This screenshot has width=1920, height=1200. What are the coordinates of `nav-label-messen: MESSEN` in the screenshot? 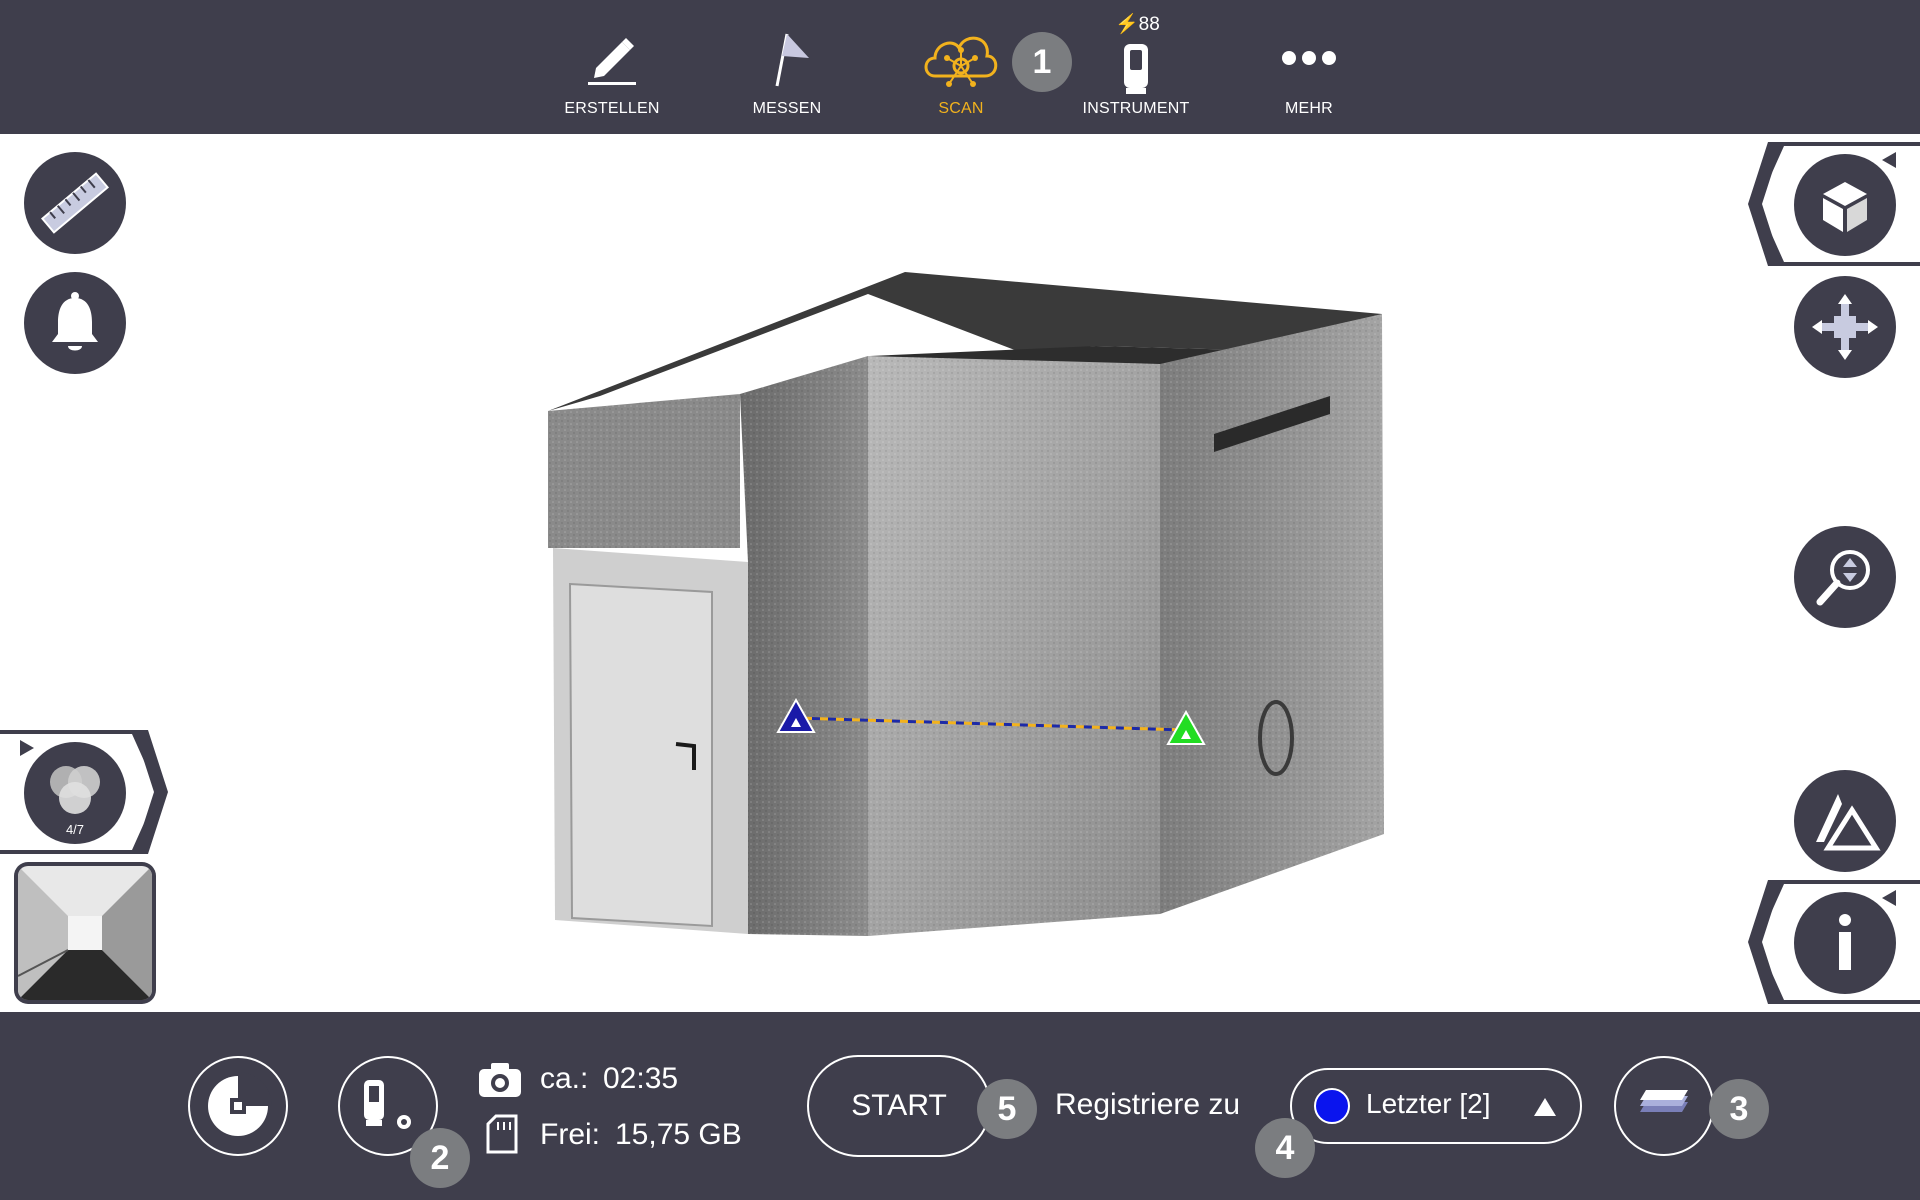 It's located at (787, 108).